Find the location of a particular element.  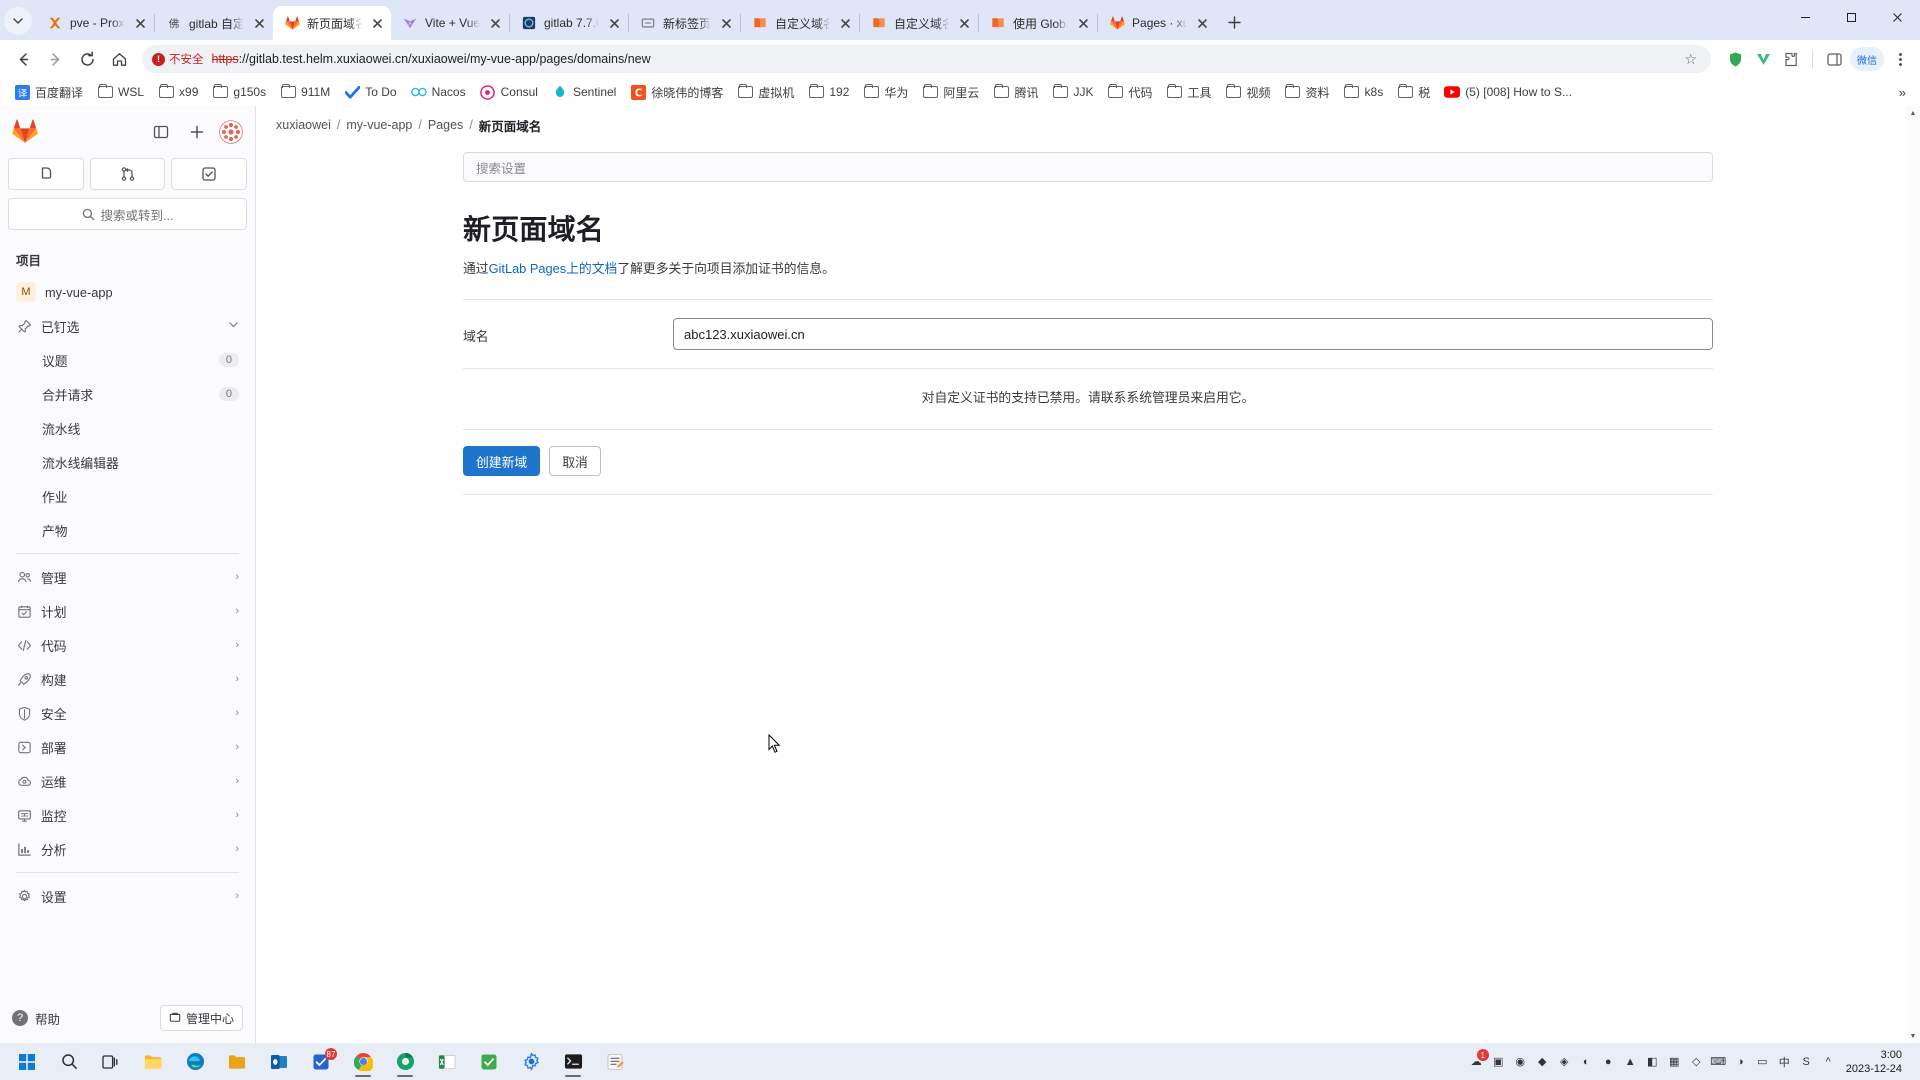

sidebar-item-cloud-gear: 运维 › is located at coordinates (127, 781).